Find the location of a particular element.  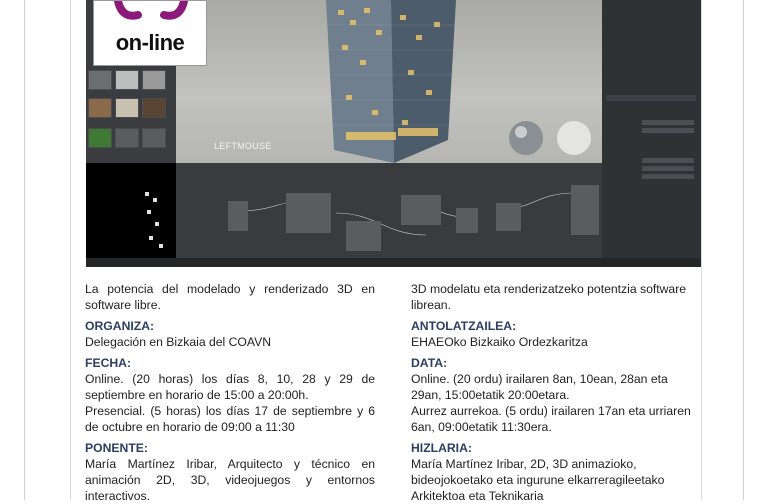

properties-panel is located at coordinates (651, 133).